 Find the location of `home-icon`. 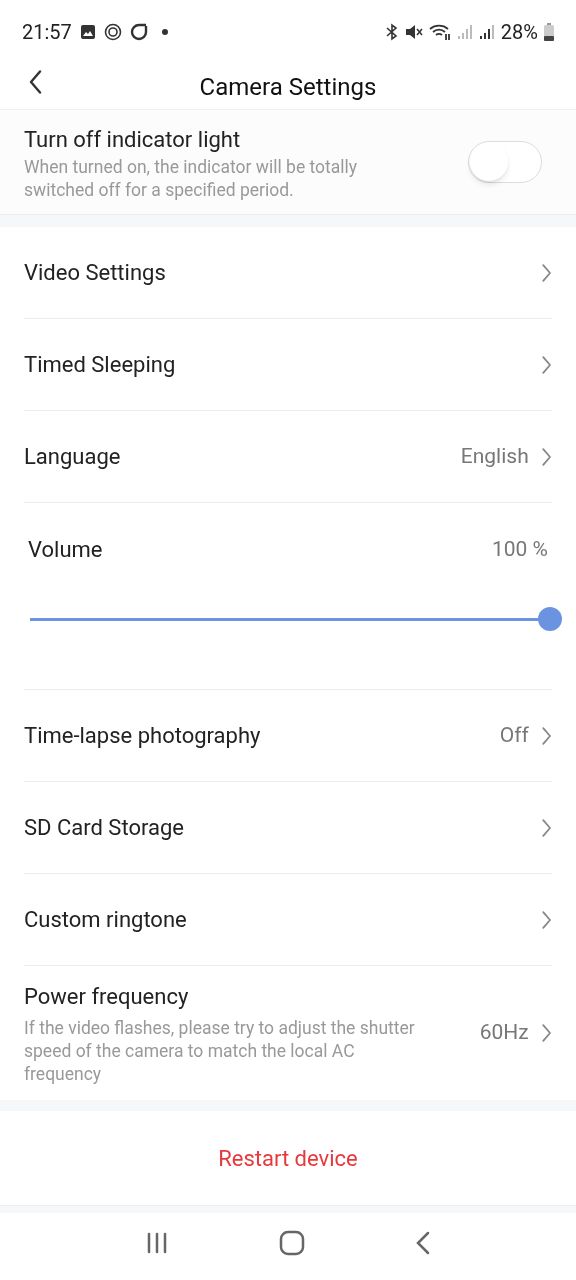

home-icon is located at coordinates (292, 1242).